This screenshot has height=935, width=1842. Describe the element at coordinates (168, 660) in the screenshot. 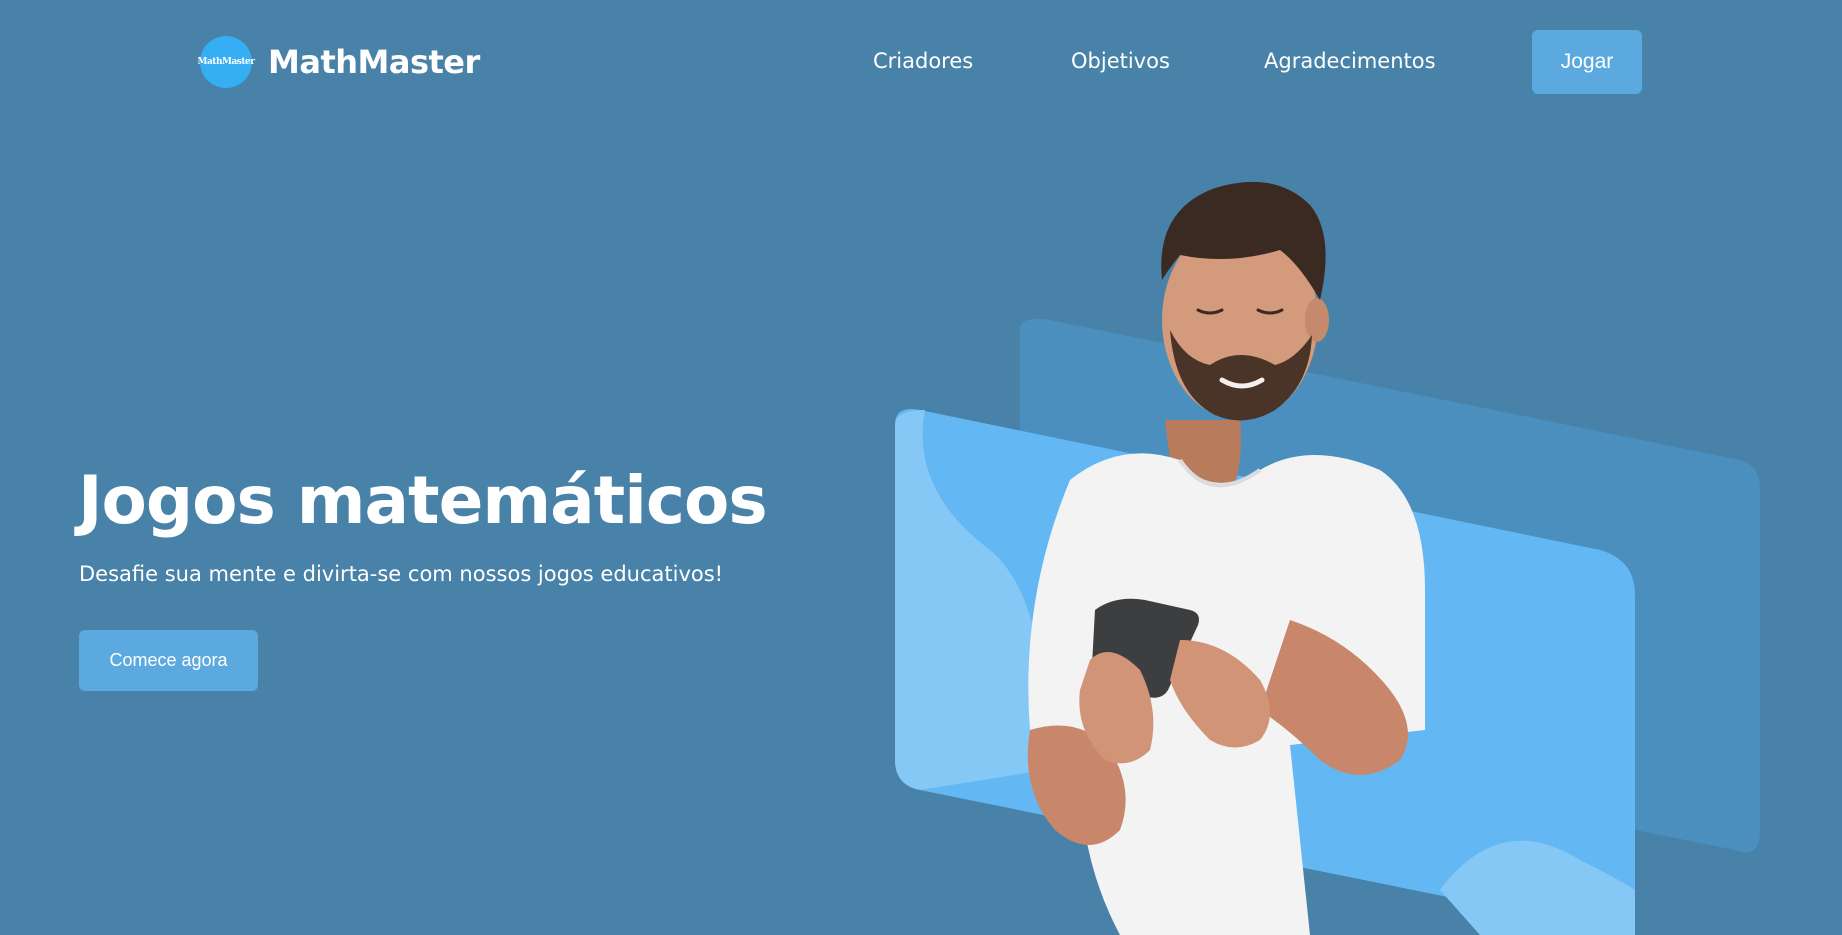

I see `start-now-button: Comece agora` at that location.